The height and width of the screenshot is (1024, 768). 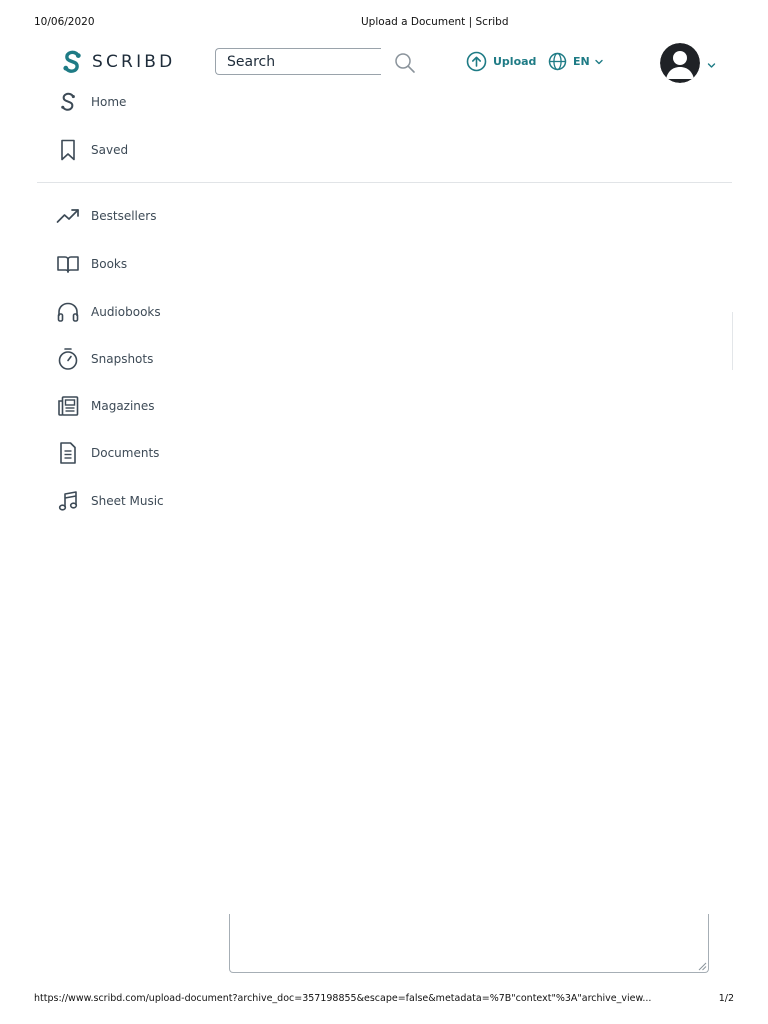 I want to click on upload-button: Upload, so click(x=501, y=61).